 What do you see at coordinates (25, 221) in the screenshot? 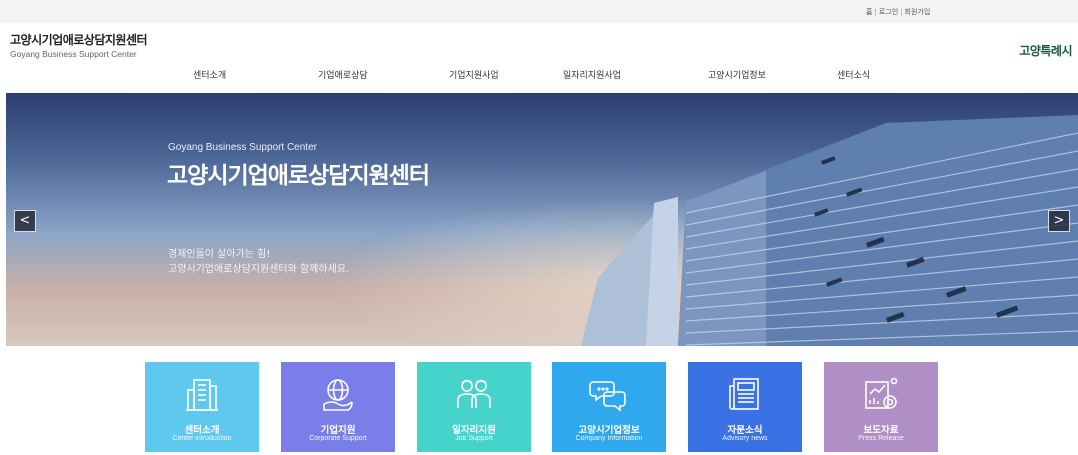
I see `slider-prev-button: <` at bounding box center [25, 221].